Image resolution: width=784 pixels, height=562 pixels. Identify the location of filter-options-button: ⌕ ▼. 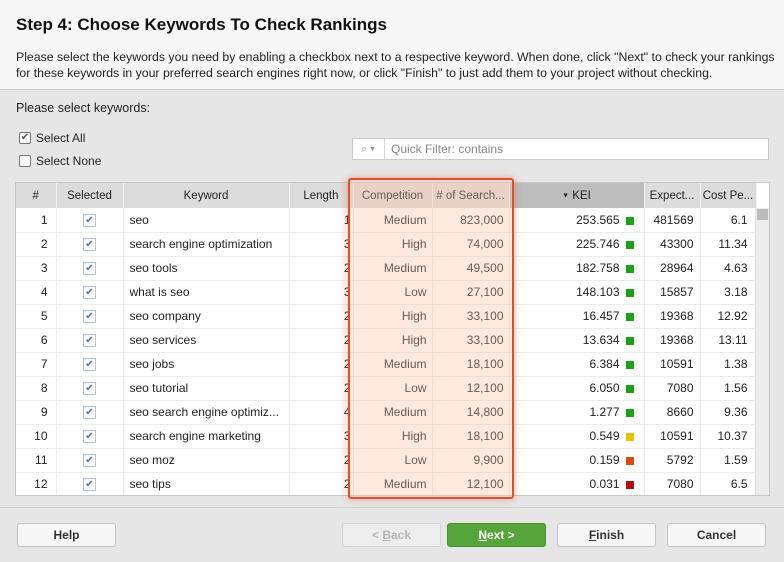
(369, 149).